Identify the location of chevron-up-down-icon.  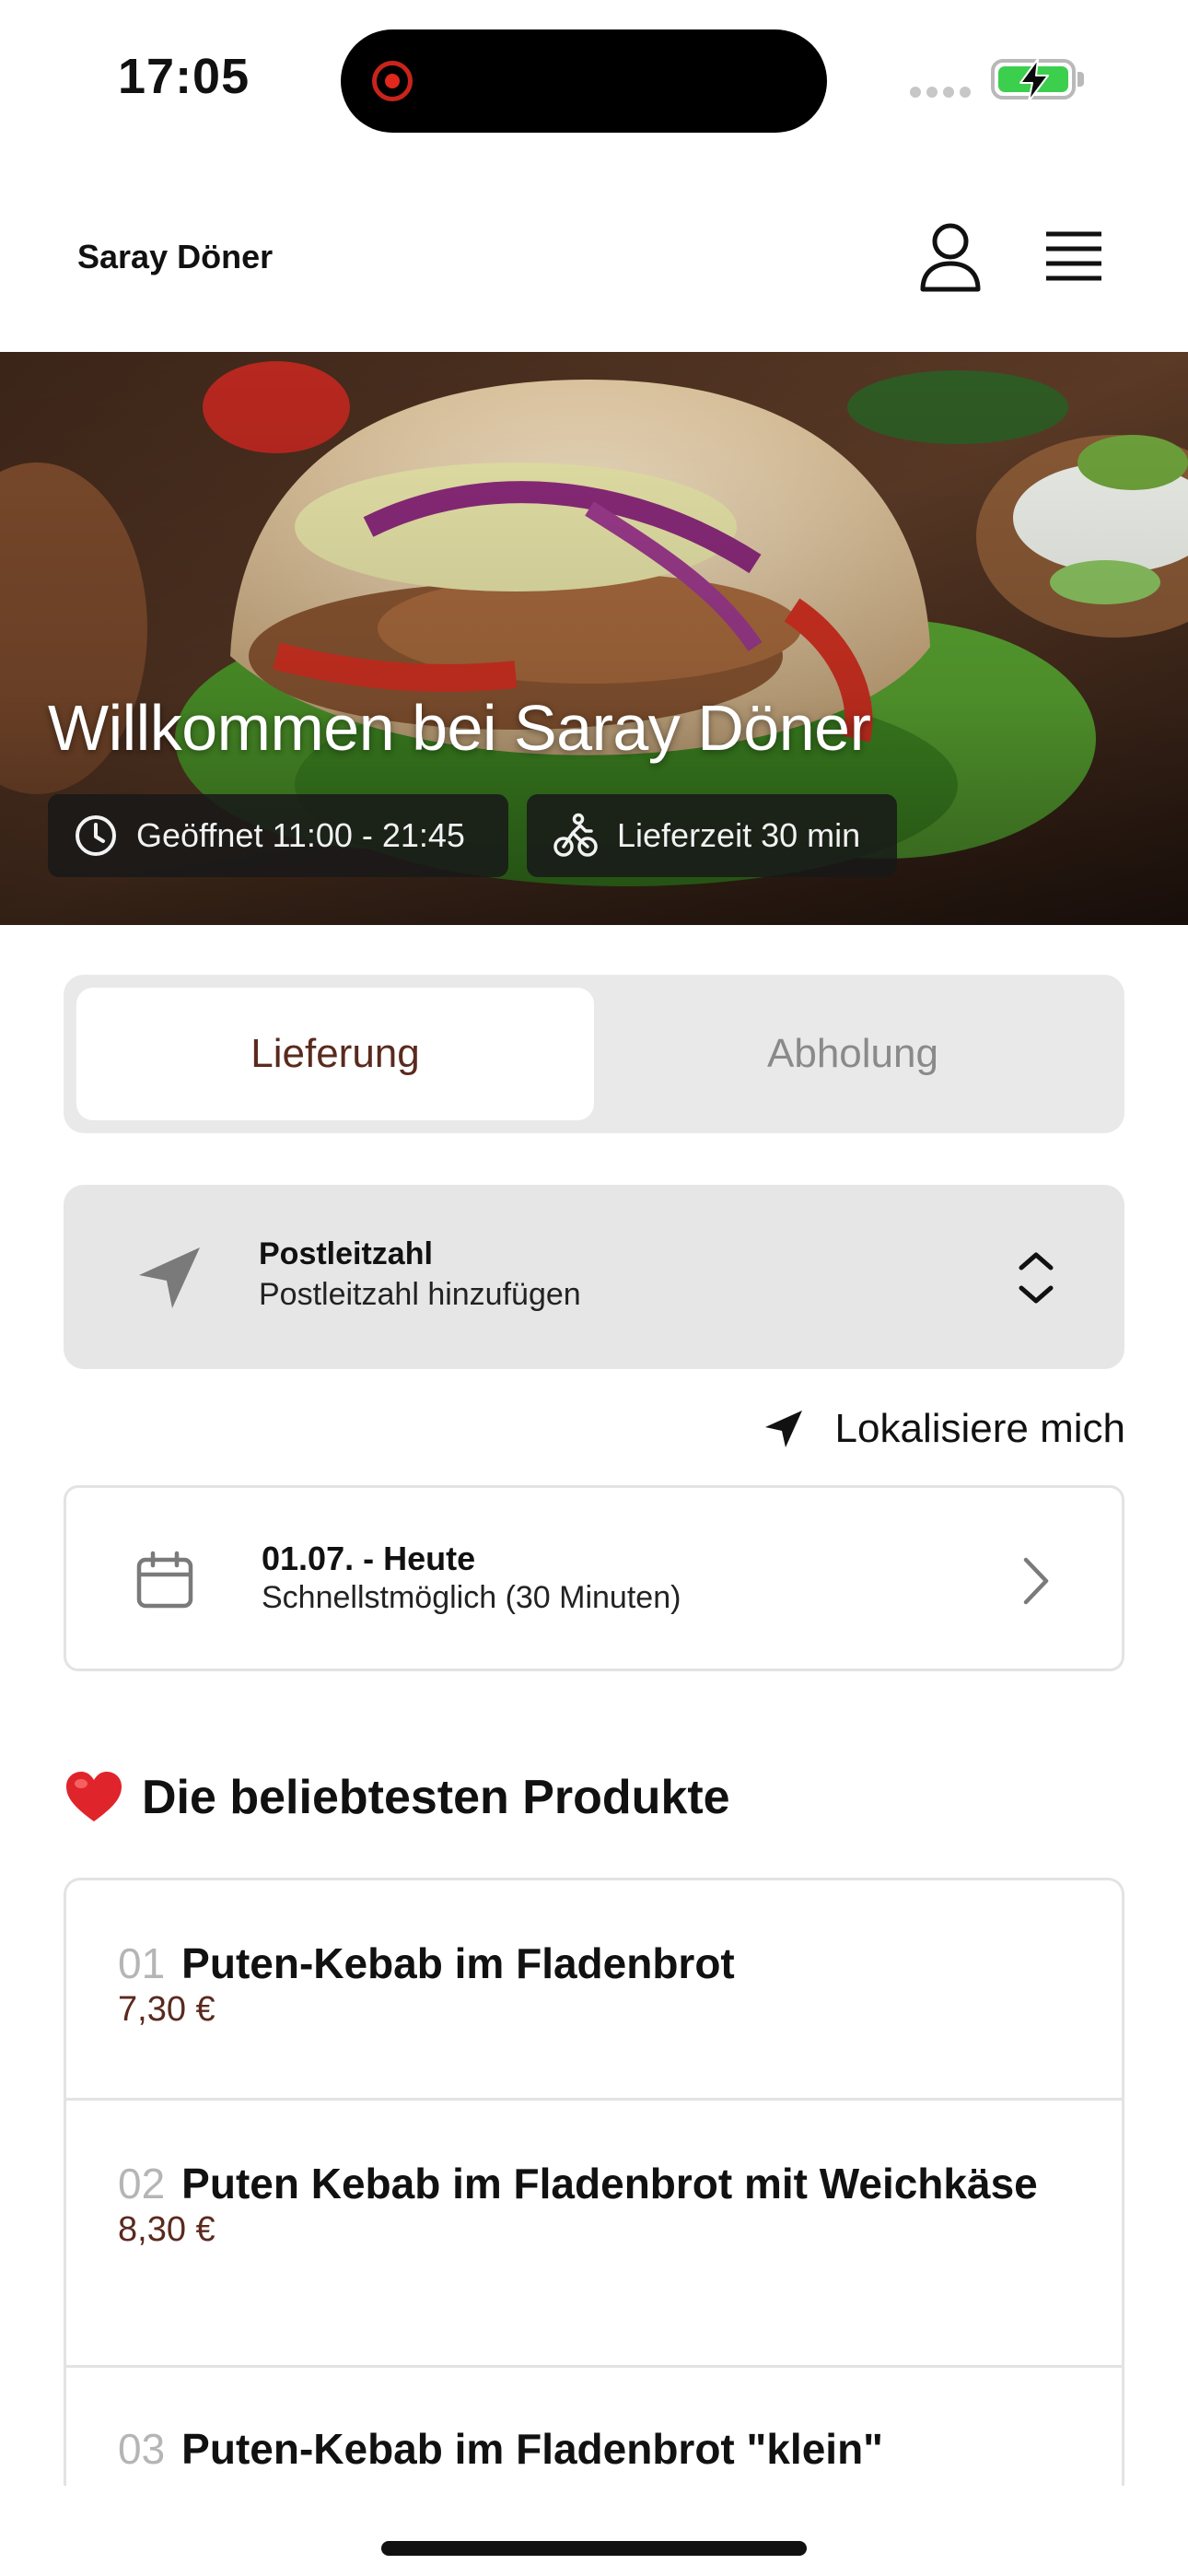
(1036, 1278).